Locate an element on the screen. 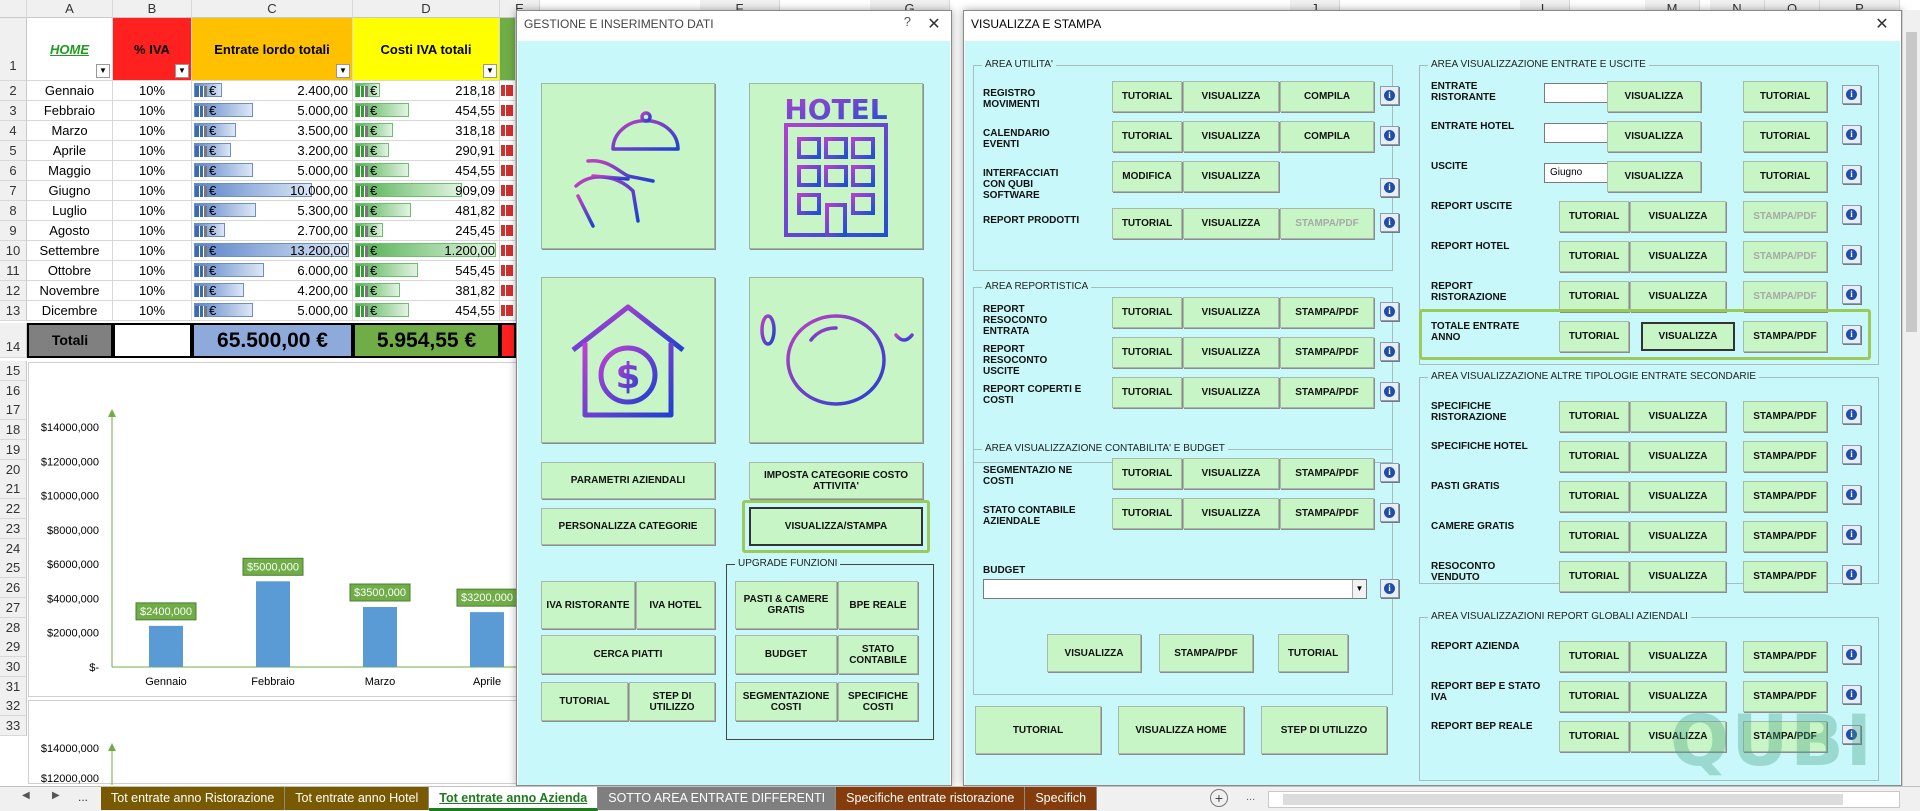 The height and width of the screenshot is (811, 1920). spec-ristorazione-stampa-pdf-button: STAMPA/PDF is located at coordinates (1785, 416).